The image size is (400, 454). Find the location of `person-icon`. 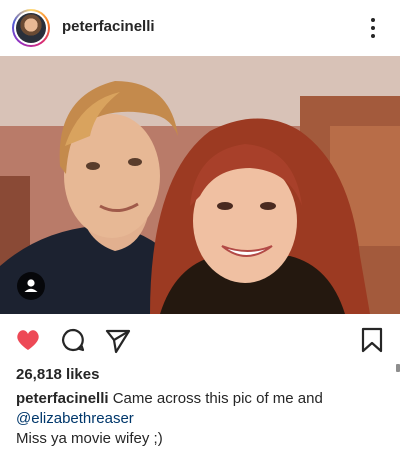

person-icon is located at coordinates (31, 285).